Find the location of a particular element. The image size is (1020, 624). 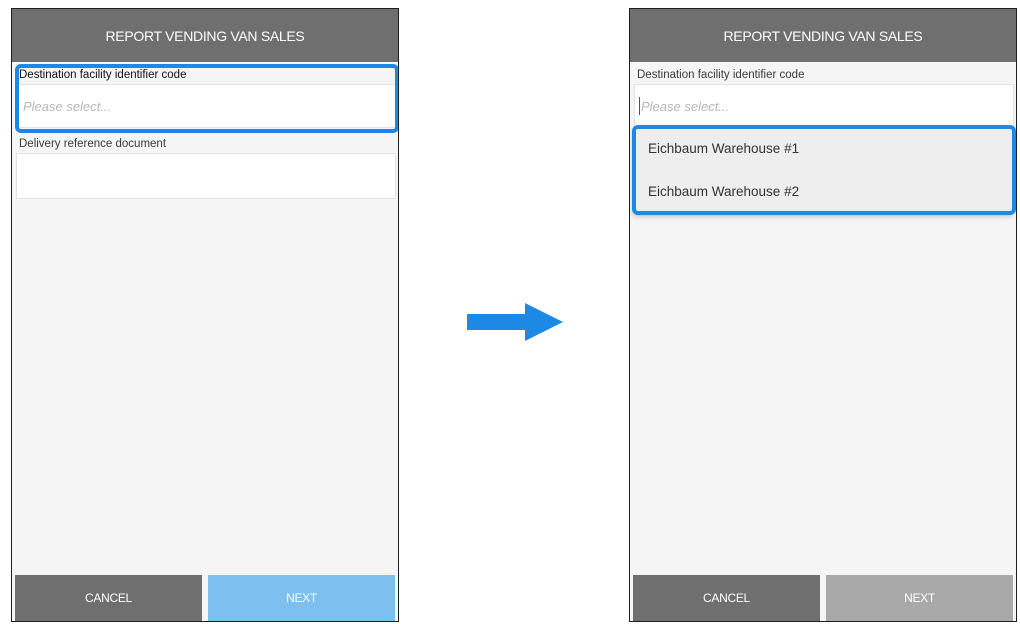

delivery-input is located at coordinates (206, 176).